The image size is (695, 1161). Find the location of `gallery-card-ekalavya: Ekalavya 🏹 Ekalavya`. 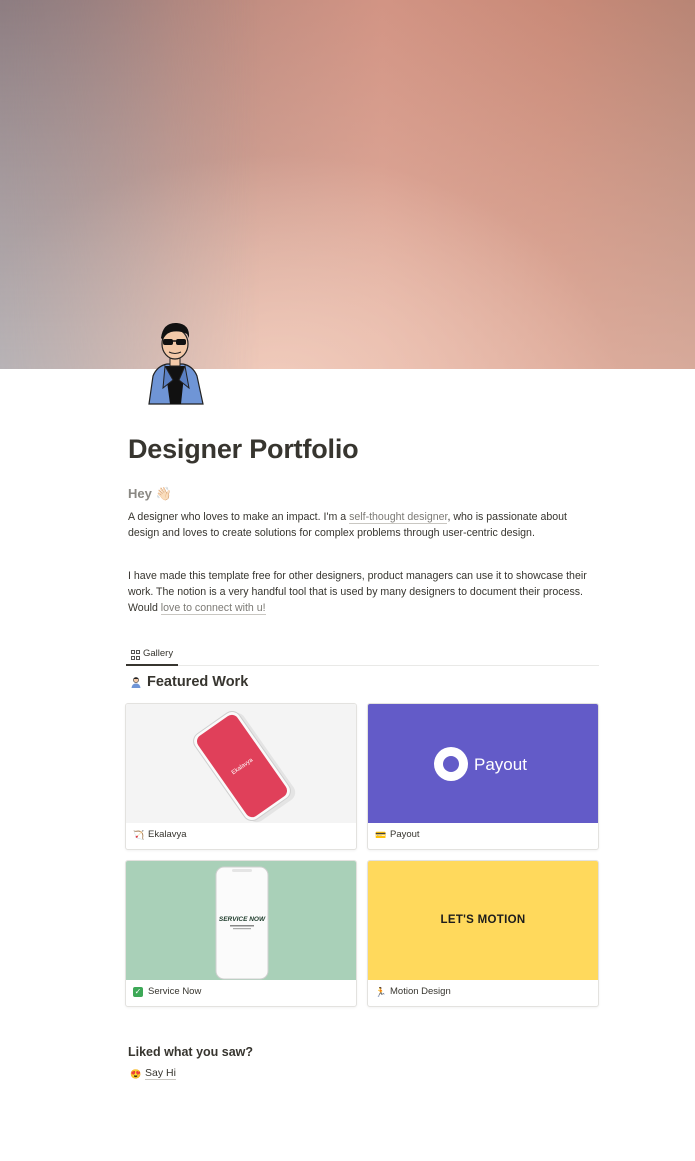

gallery-card-ekalavya: Ekalavya 🏹 Ekalavya is located at coordinates (241, 776).